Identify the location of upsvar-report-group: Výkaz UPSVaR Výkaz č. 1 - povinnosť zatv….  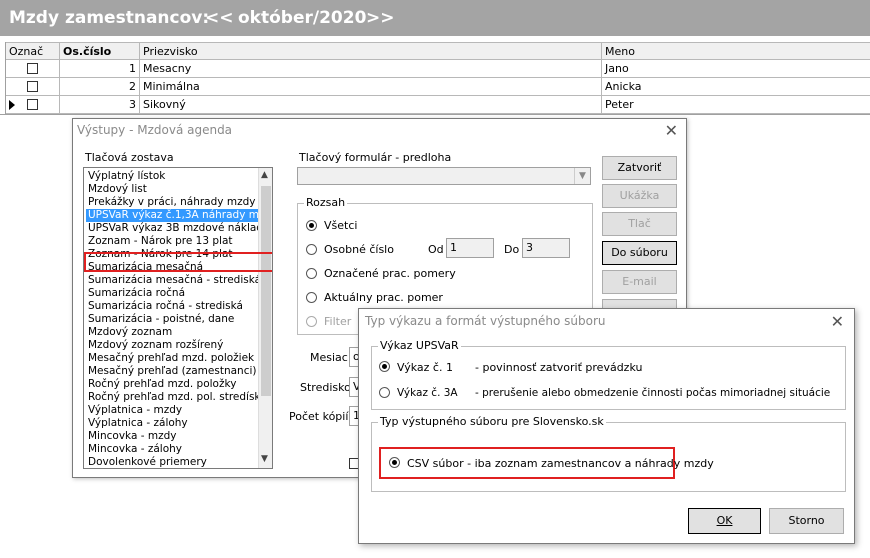
(608, 374).